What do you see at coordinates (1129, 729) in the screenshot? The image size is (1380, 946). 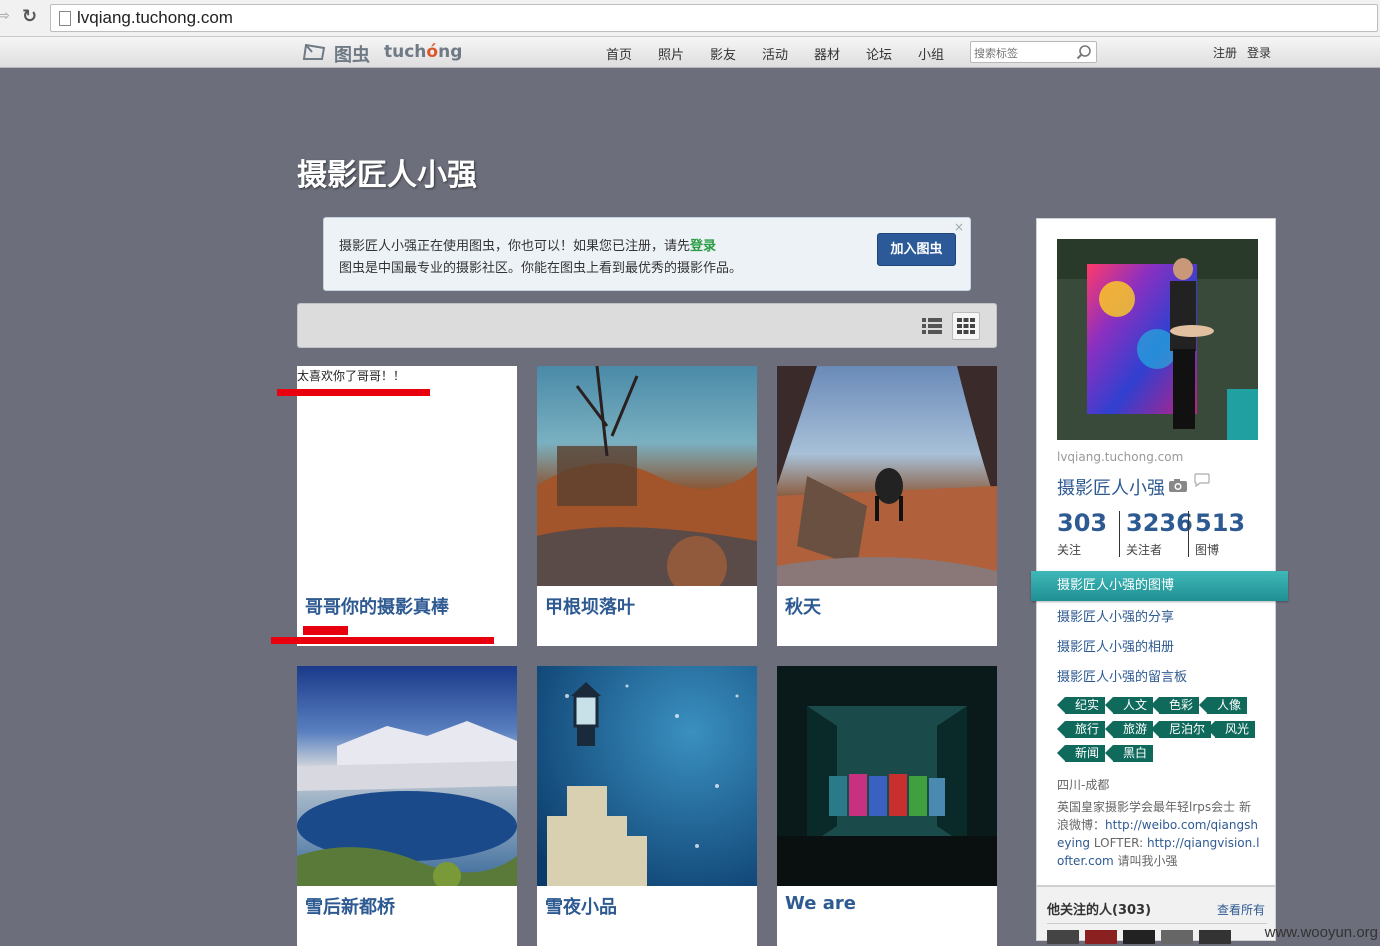 I see `tag: 旅游` at bounding box center [1129, 729].